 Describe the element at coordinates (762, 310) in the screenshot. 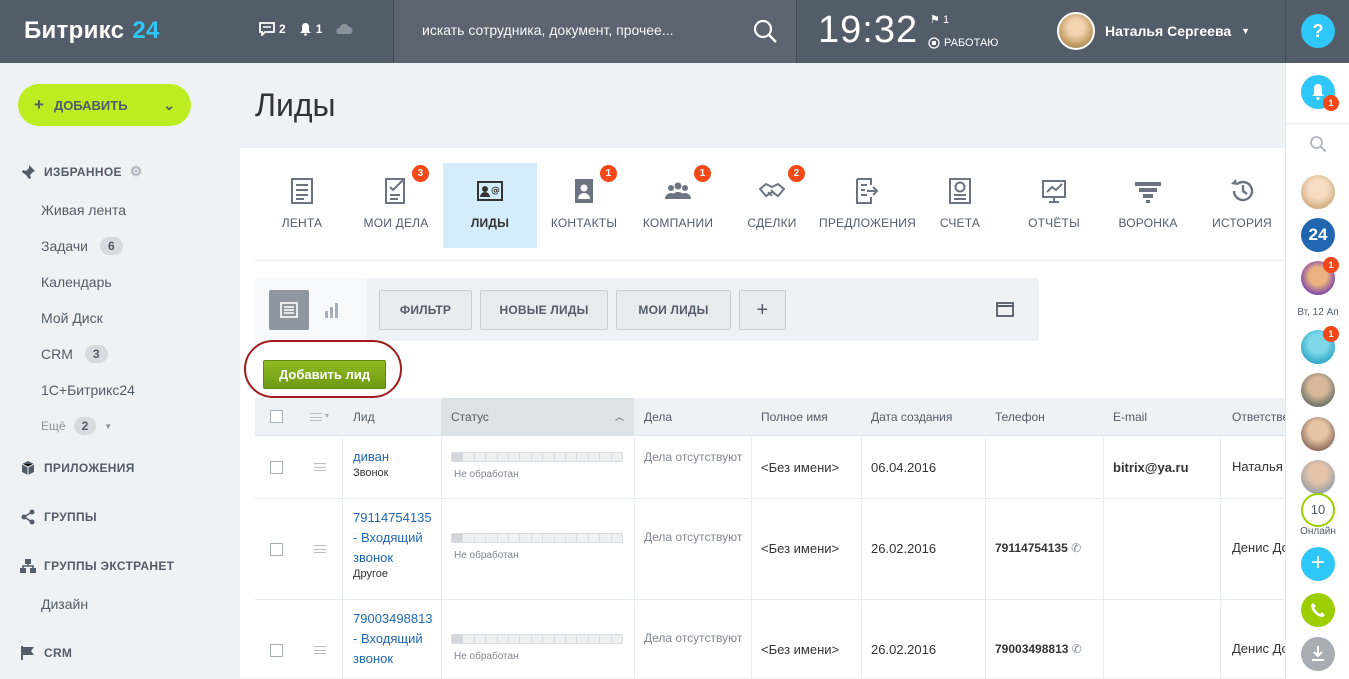

I see `add-filter-button: +` at that location.